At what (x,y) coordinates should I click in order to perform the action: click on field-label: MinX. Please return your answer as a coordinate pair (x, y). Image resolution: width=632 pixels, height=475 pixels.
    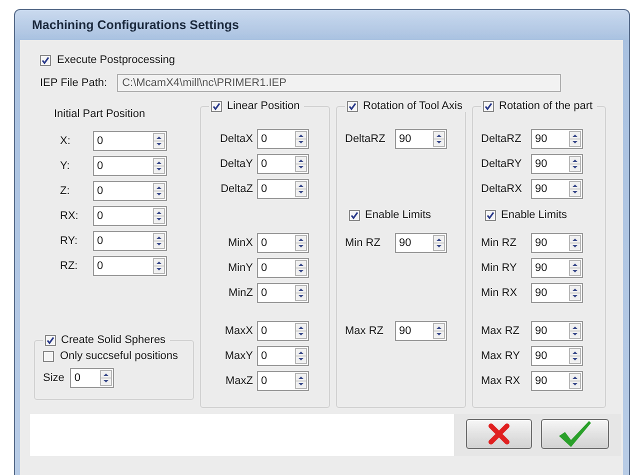
    Looking at the image, I should click on (239, 242).